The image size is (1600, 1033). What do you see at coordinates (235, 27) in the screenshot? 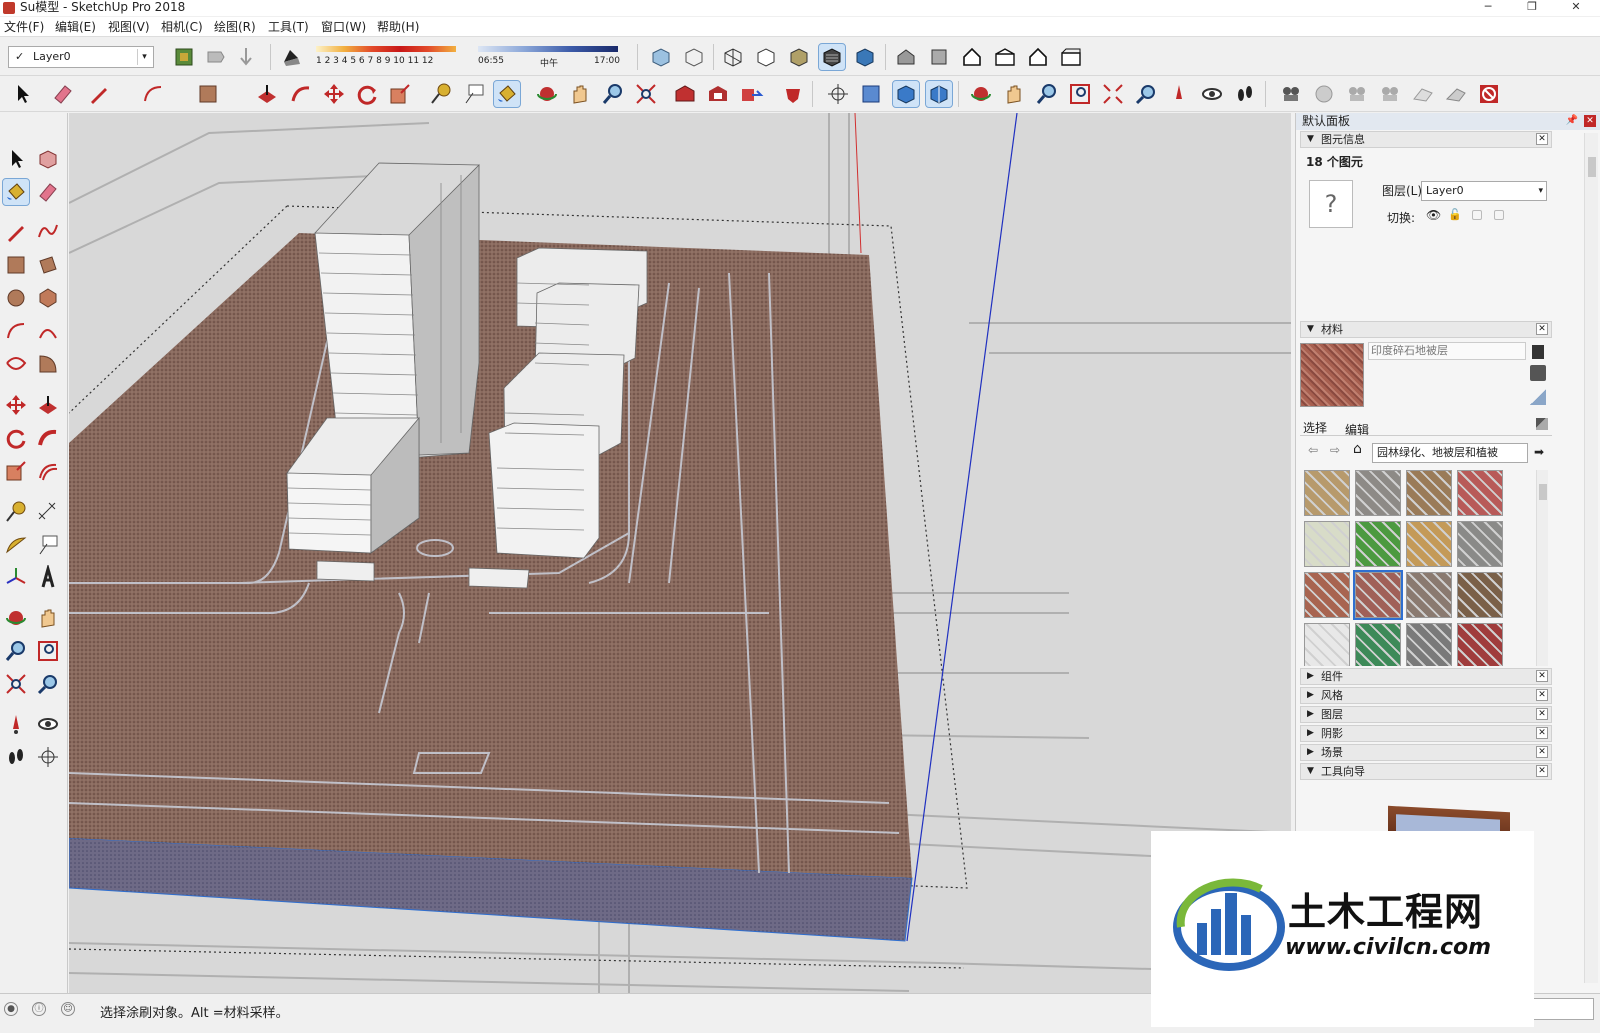
I see `menu-draw: 绘图(R)` at bounding box center [235, 27].